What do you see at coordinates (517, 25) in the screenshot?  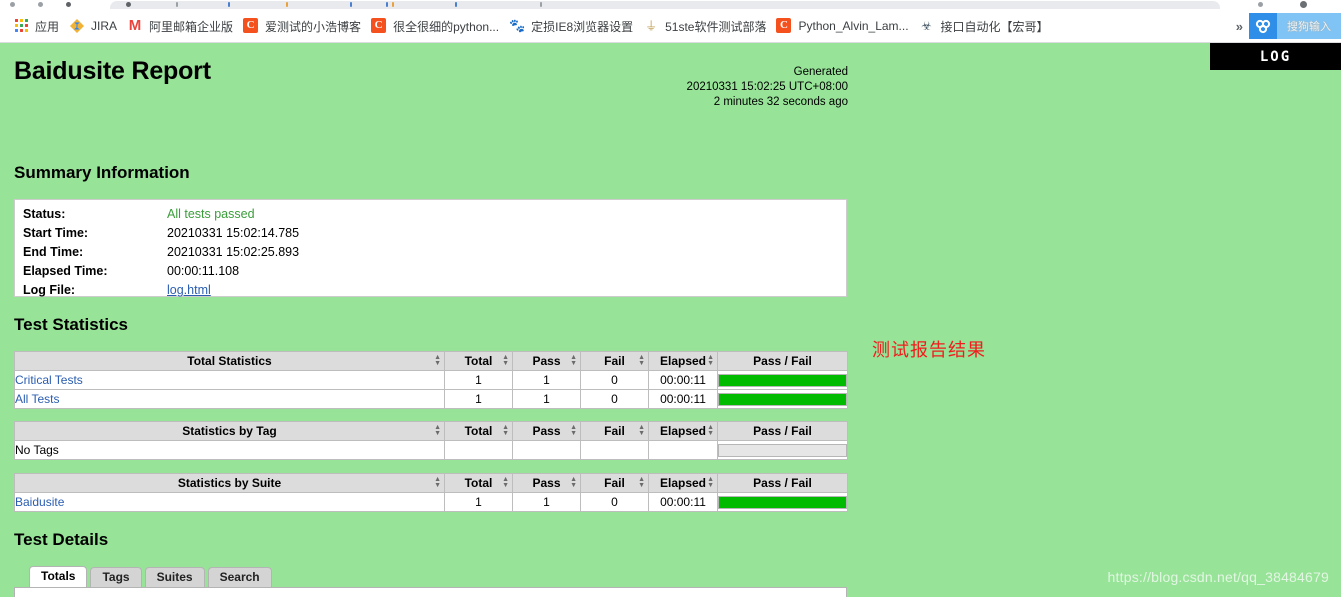 I see `baidu-paw-icon: 🐾` at bounding box center [517, 25].